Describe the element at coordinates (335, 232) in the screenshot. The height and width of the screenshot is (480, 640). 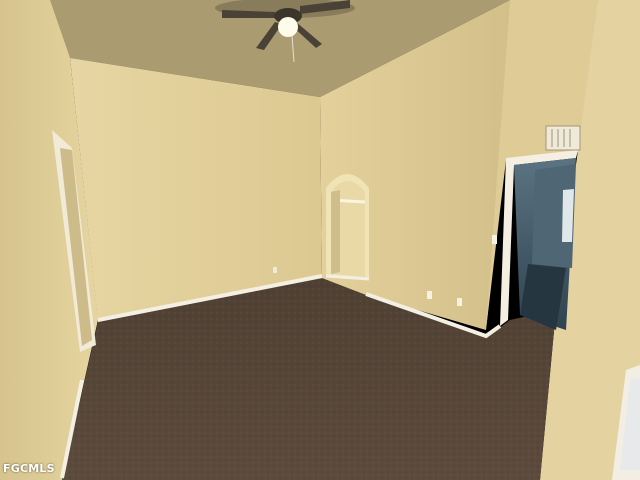
I see `closet-side-shadow` at that location.